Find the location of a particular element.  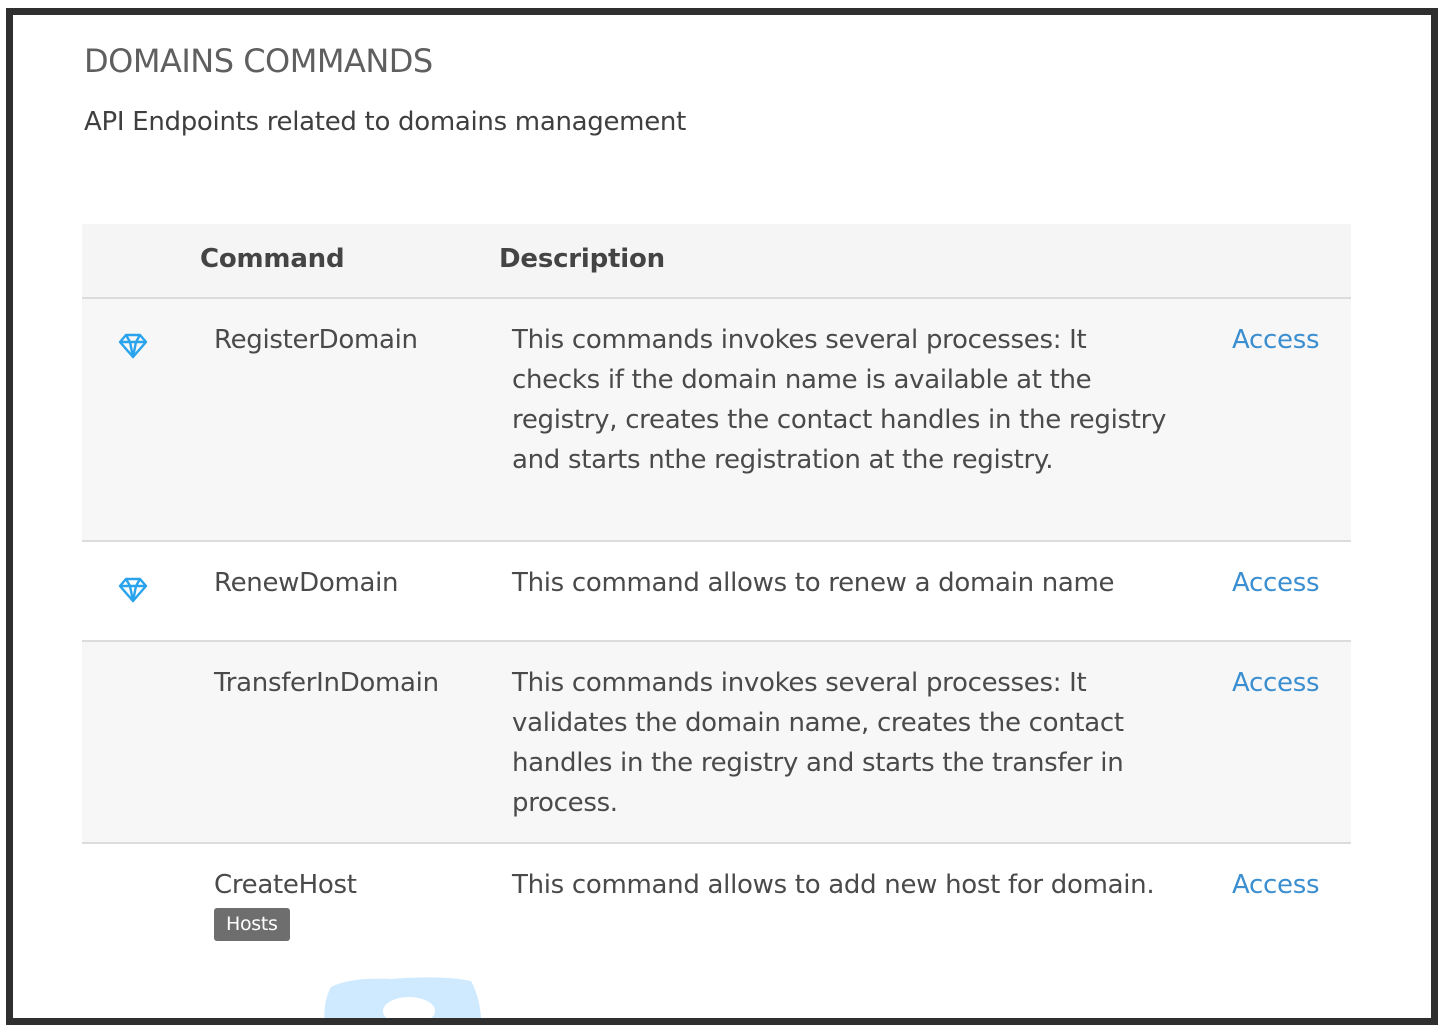

command-cell: RenewDomain is located at coordinates (354, 583).